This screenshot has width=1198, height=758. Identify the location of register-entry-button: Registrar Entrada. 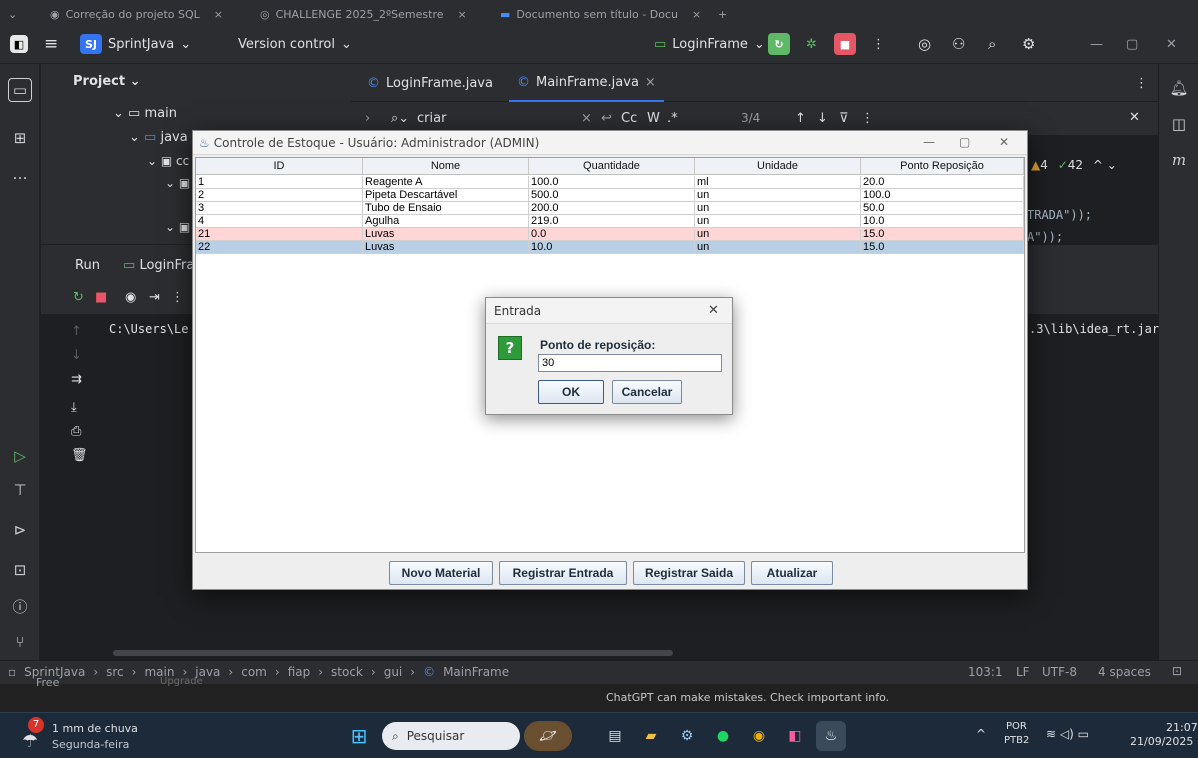
(563, 573).